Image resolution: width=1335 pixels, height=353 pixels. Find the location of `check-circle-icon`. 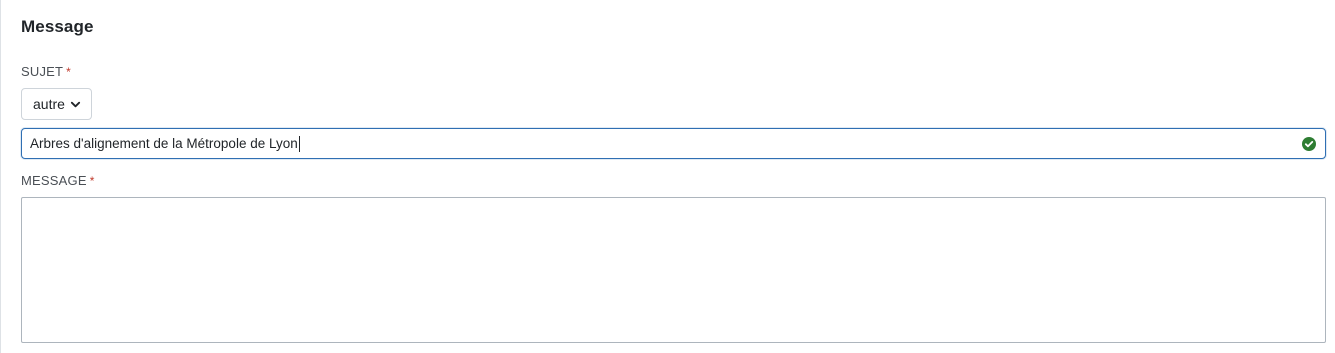

check-circle-icon is located at coordinates (1309, 144).